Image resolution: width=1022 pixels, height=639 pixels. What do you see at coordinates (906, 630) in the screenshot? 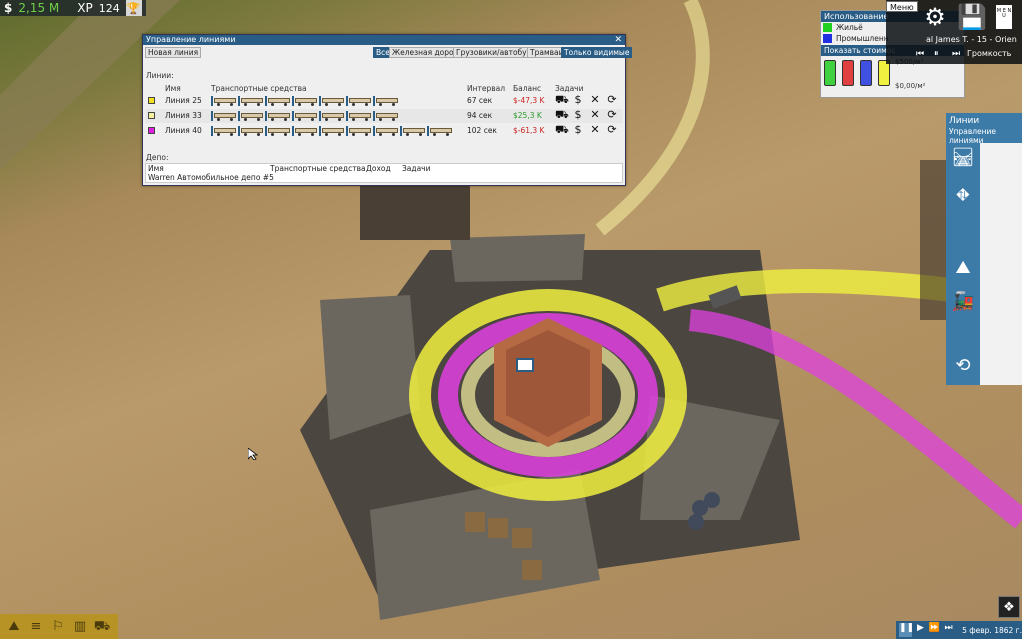
I see `pause-icon: ❚❚` at bounding box center [906, 630].